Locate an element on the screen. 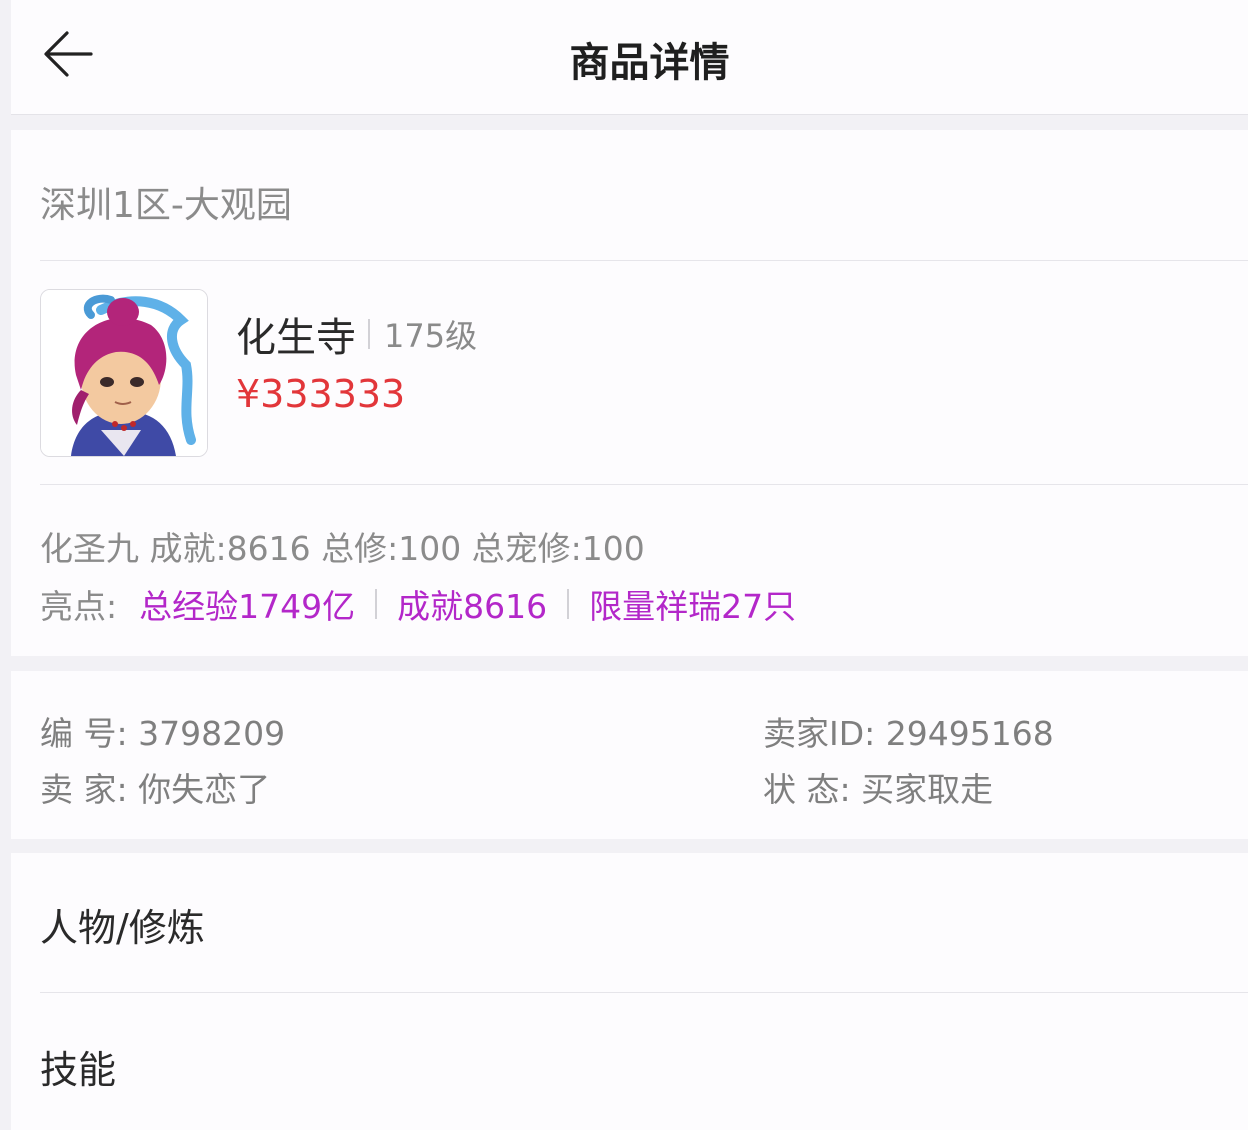 The height and width of the screenshot is (1130, 1248). school-name: 化生寺 is located at coordinates (296, 338).